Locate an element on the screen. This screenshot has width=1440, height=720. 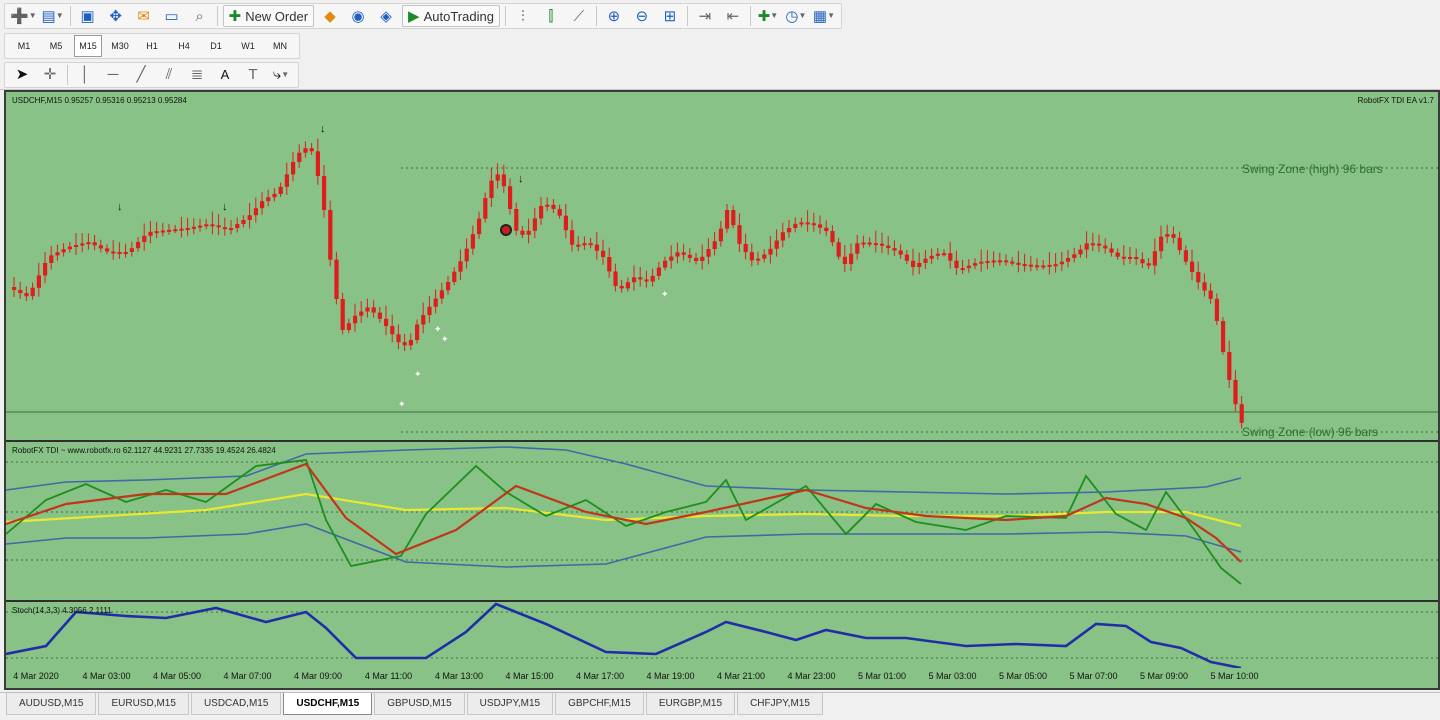
symbol-tab-gbpusd-m15: GBPUSD,M15 is located at coordinates (419, 704).